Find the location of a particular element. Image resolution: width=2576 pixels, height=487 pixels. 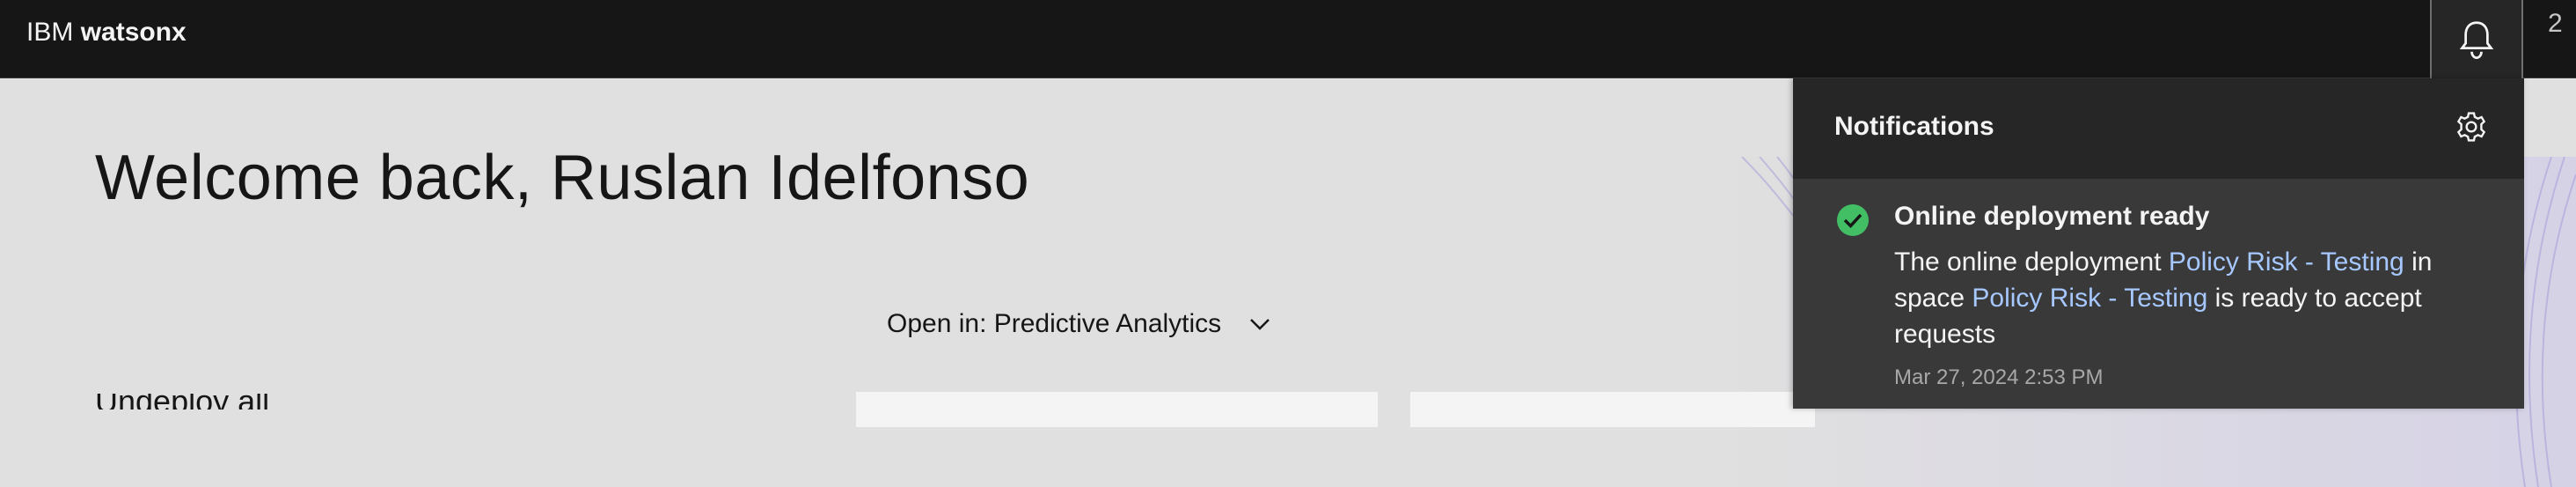

header-item-partial: 2 is located at coordinates (2555, 24).